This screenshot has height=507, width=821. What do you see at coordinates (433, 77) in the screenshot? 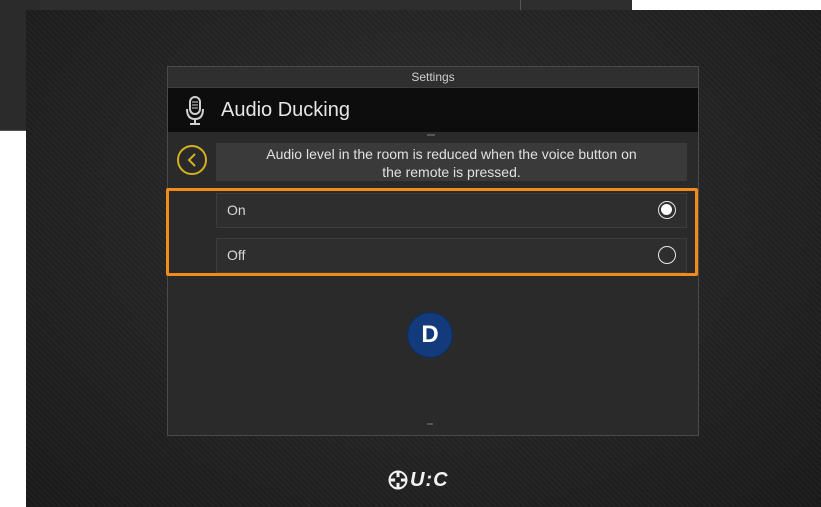
I see `window-title: Settings` at bounding box center [433, 77].